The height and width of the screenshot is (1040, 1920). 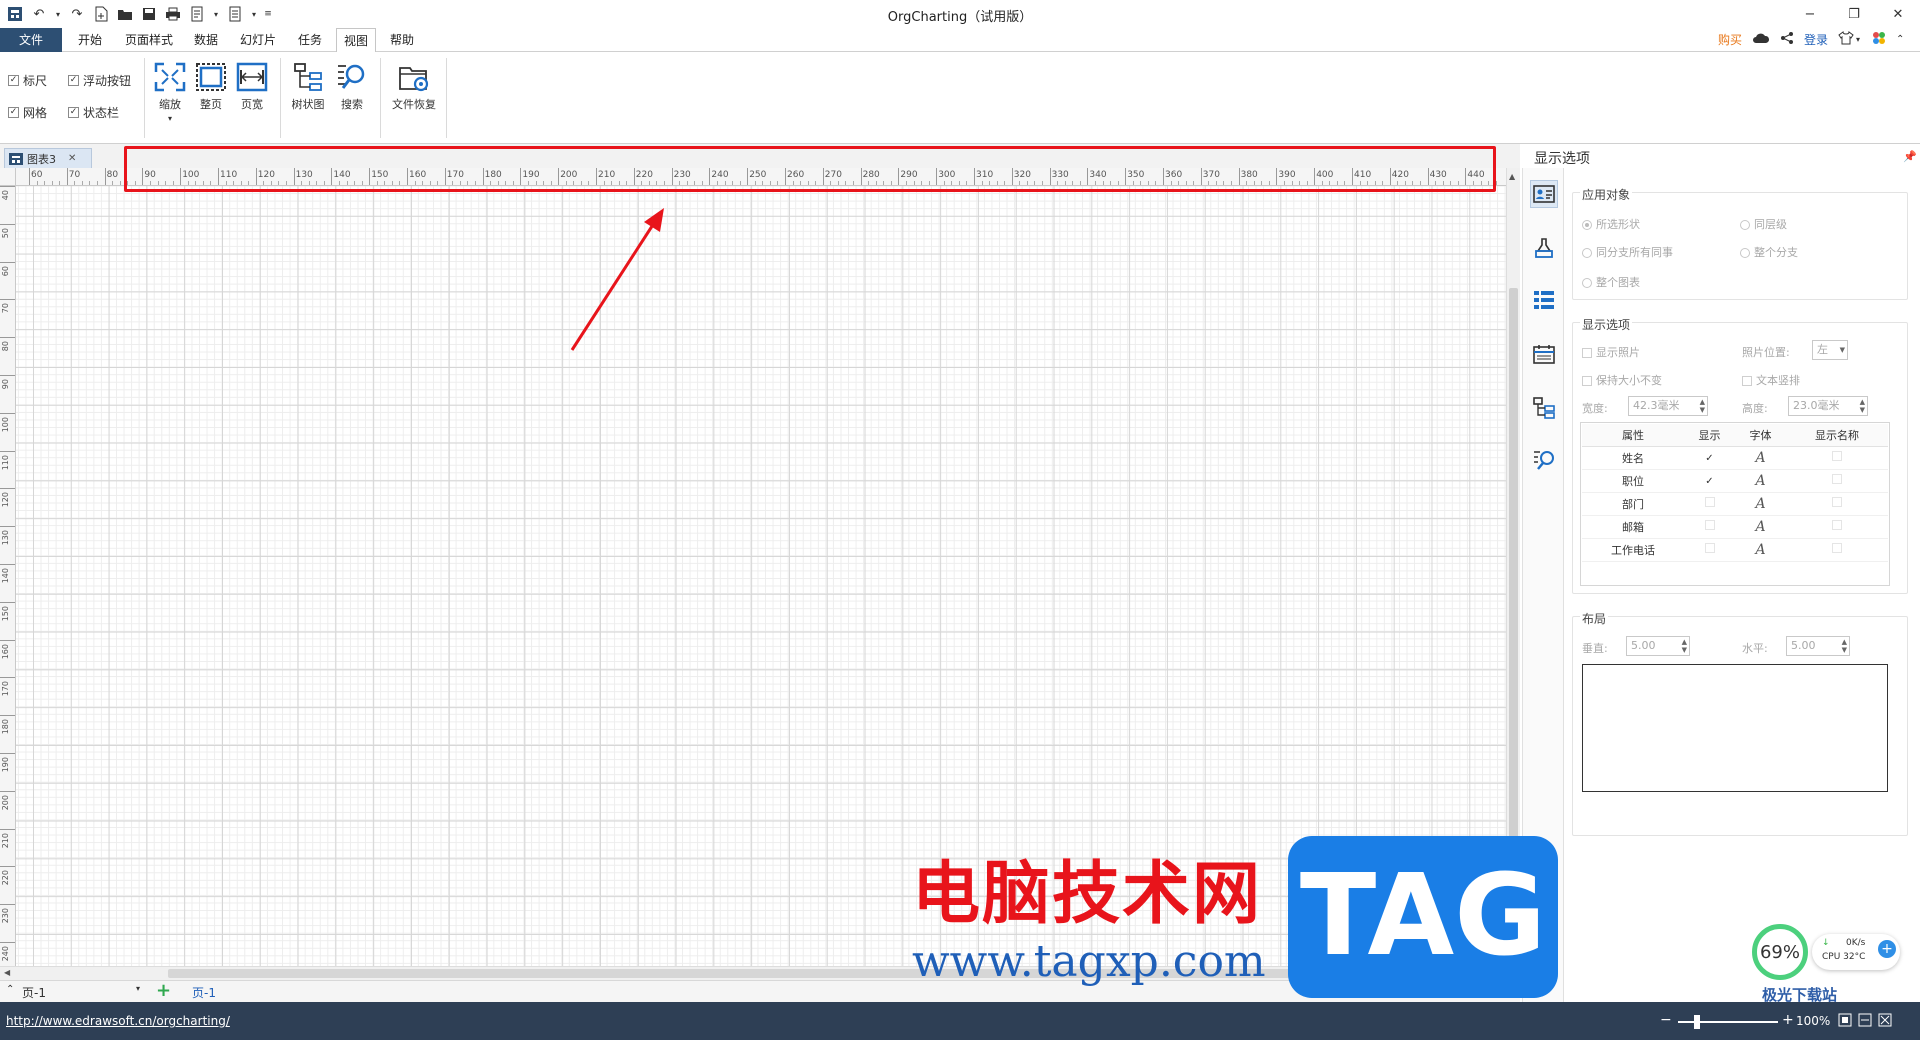 What do you see at coordinates (1622, 380) in the screenshot?
I see `keep-size-checkbox: 保持大小不变` at bounding box center [1622, 380].